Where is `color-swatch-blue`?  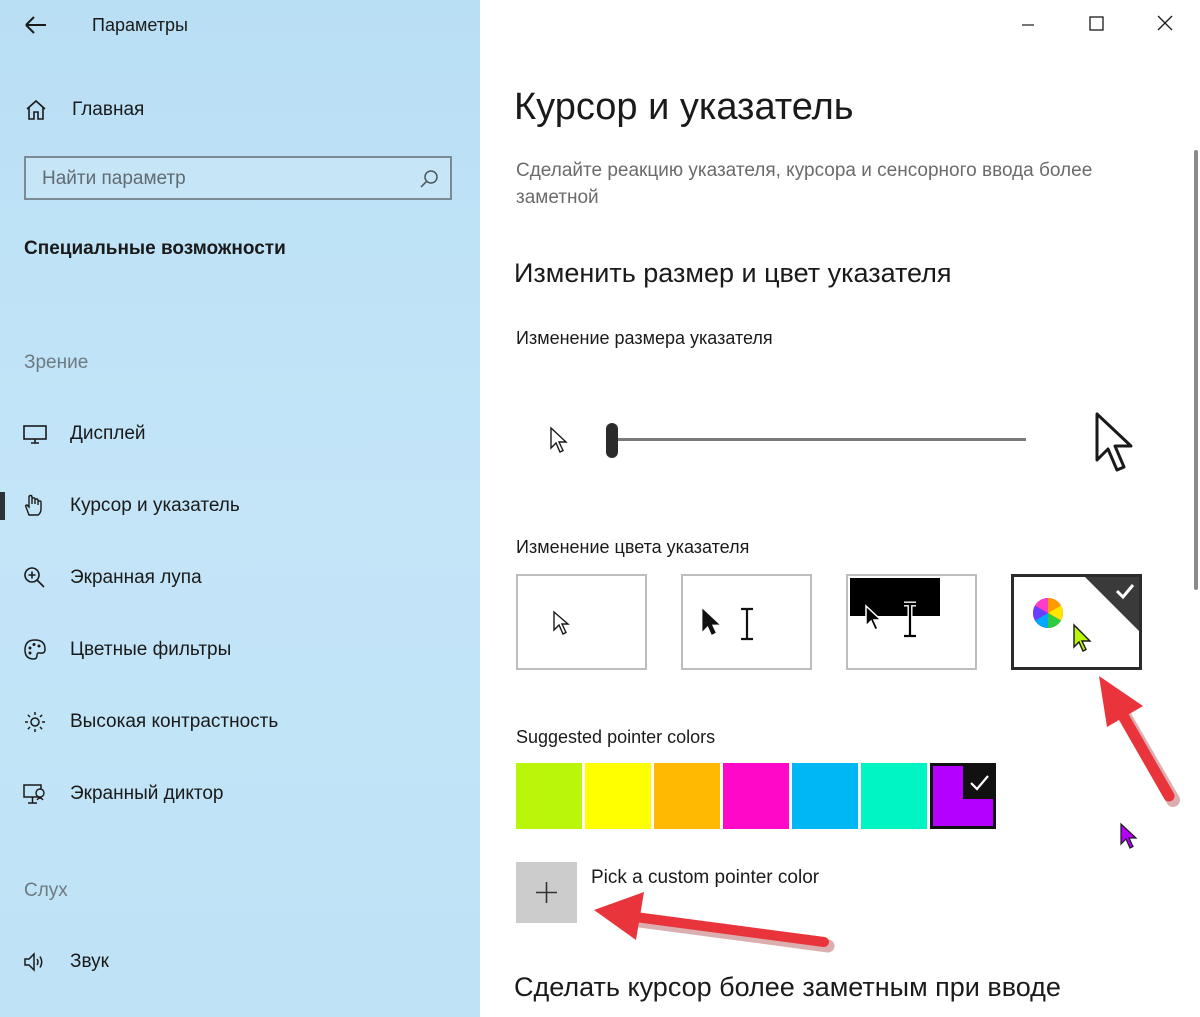
color-swatch-blue is located at coordinates (825, 796).